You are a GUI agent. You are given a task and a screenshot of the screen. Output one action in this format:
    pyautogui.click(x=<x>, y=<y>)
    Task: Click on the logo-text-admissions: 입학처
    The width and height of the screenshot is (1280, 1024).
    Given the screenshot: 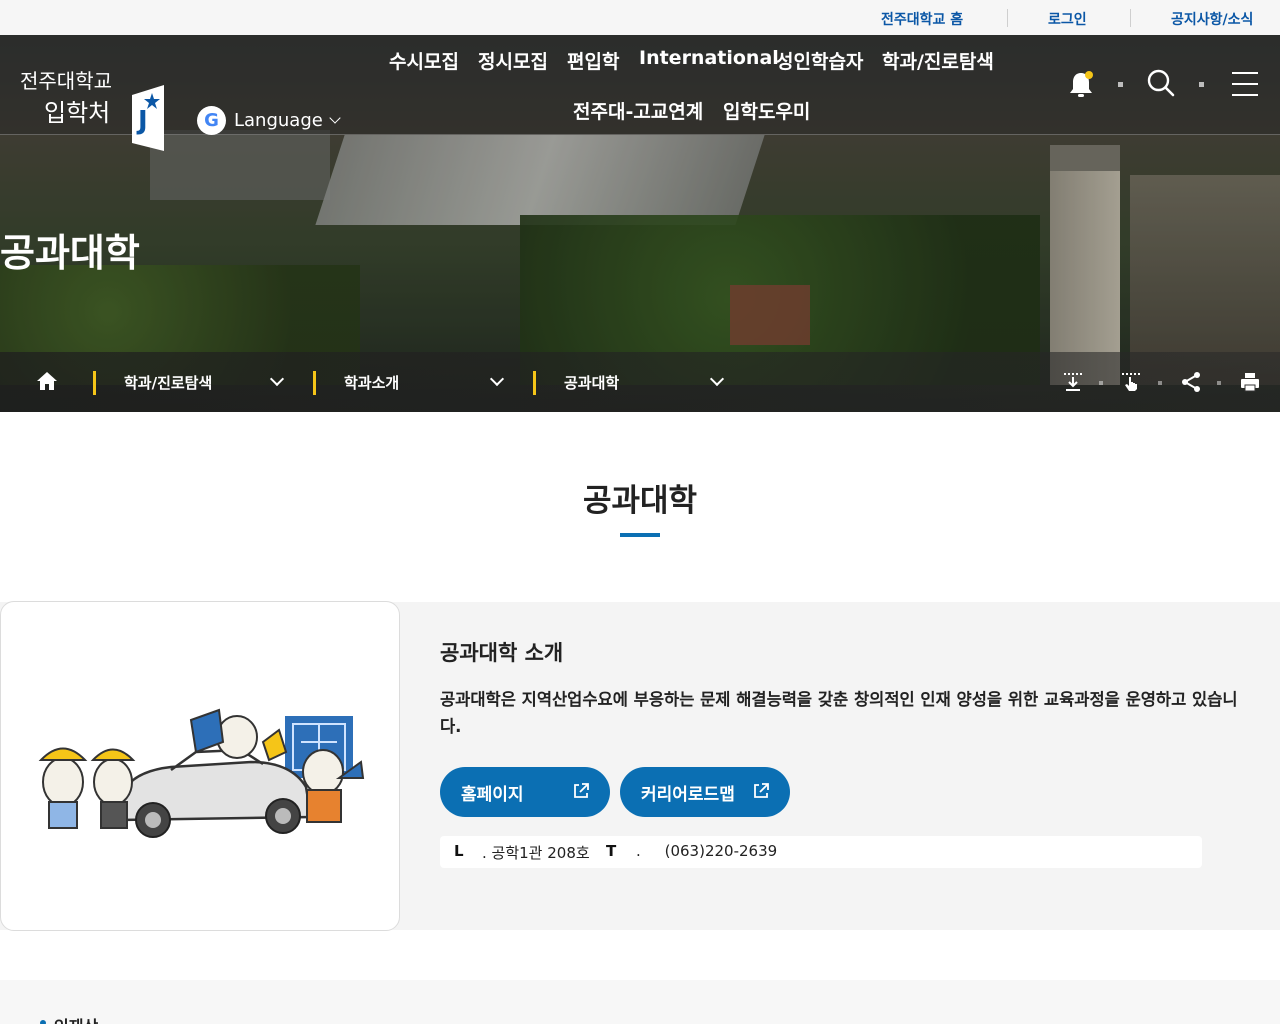 What is the action you would take?
    pyautogui.click(x=77, y=110)
    